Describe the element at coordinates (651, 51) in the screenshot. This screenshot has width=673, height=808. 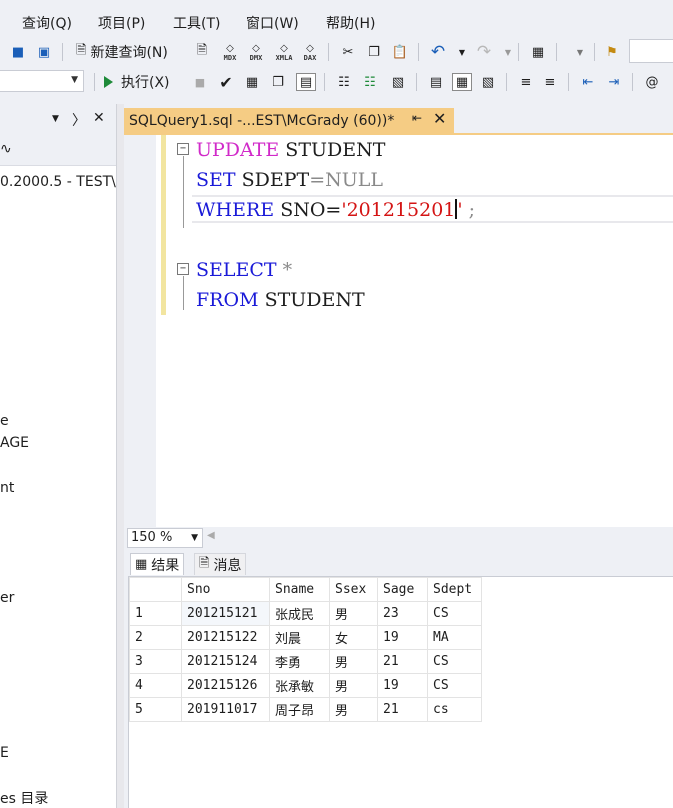
I see `search-input` at that location.